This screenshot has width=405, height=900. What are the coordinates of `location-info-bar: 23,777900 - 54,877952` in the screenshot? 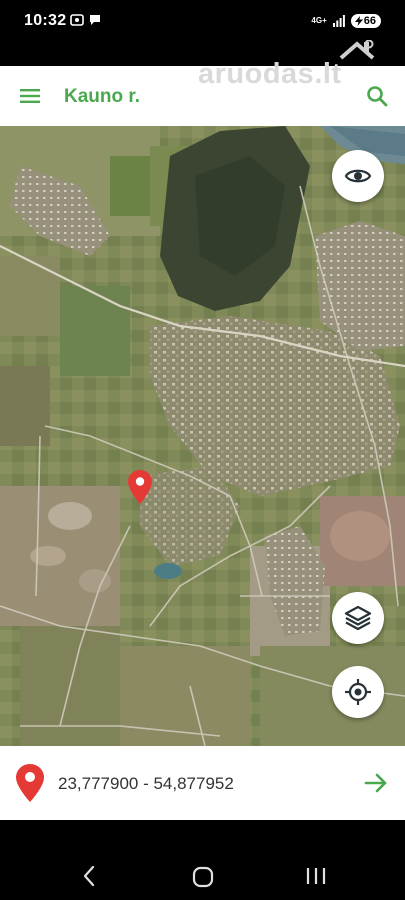 It's located at (202, 783).